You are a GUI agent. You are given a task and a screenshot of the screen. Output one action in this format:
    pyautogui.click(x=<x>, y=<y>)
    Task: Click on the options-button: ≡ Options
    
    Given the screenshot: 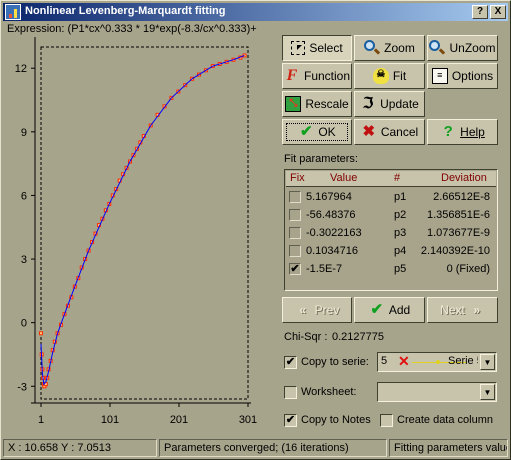 What is the action you would take?
    pyautogui.click(x=462, y=76)
    